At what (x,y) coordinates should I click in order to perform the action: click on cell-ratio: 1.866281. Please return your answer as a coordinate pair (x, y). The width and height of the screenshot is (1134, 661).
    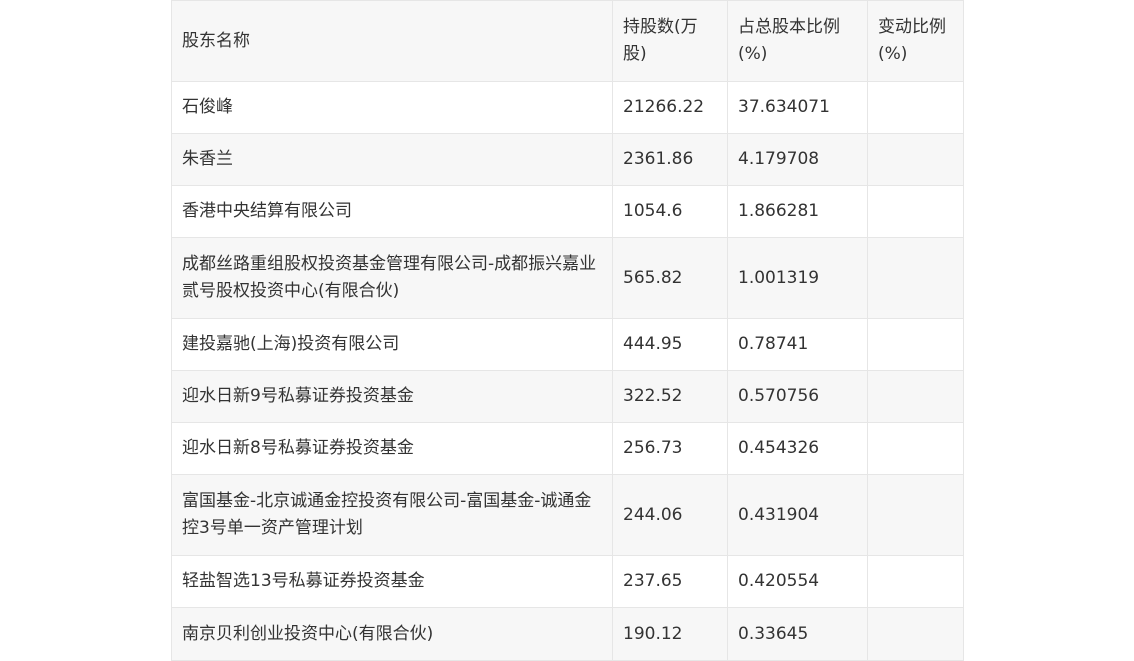
    Looking at the image, I should click on (797, 211).